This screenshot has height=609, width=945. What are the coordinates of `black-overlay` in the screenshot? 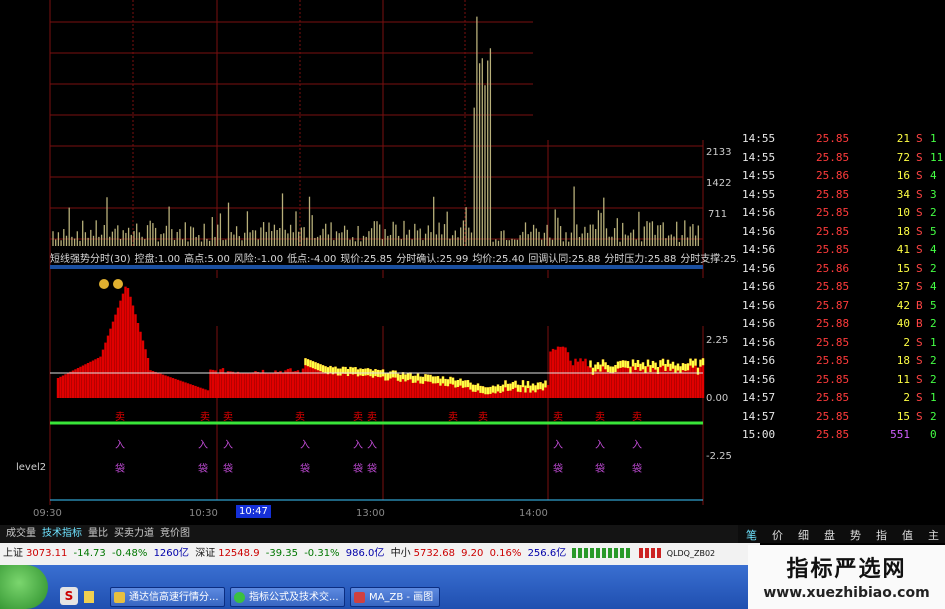 It's located at (442, 302).